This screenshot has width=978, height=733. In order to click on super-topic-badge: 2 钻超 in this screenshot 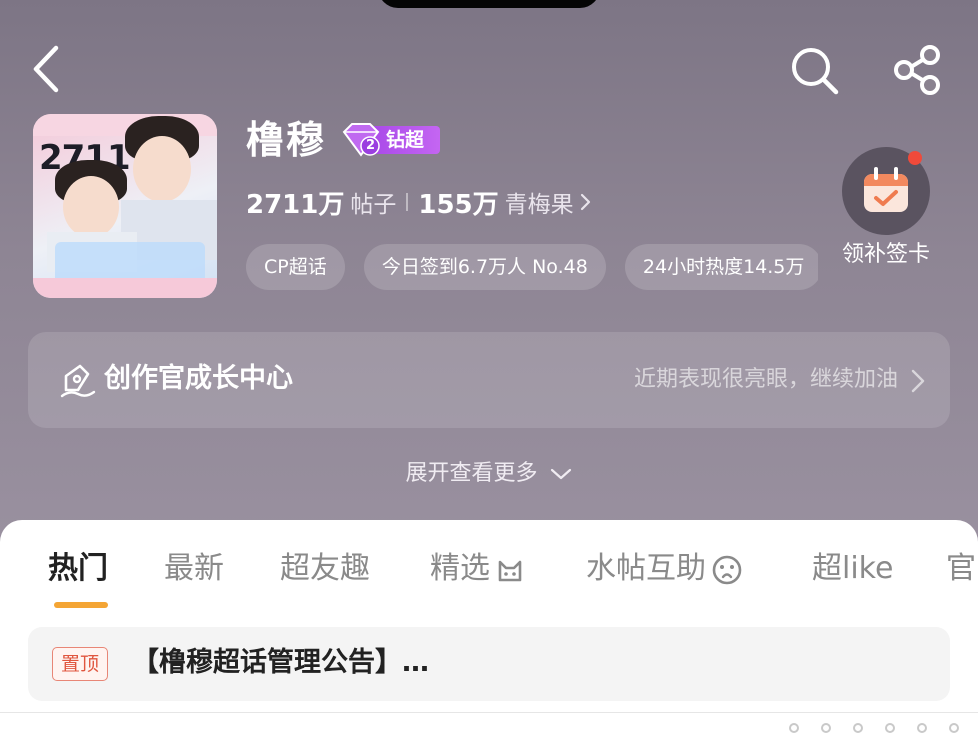, I will do `click(390, 140)`.